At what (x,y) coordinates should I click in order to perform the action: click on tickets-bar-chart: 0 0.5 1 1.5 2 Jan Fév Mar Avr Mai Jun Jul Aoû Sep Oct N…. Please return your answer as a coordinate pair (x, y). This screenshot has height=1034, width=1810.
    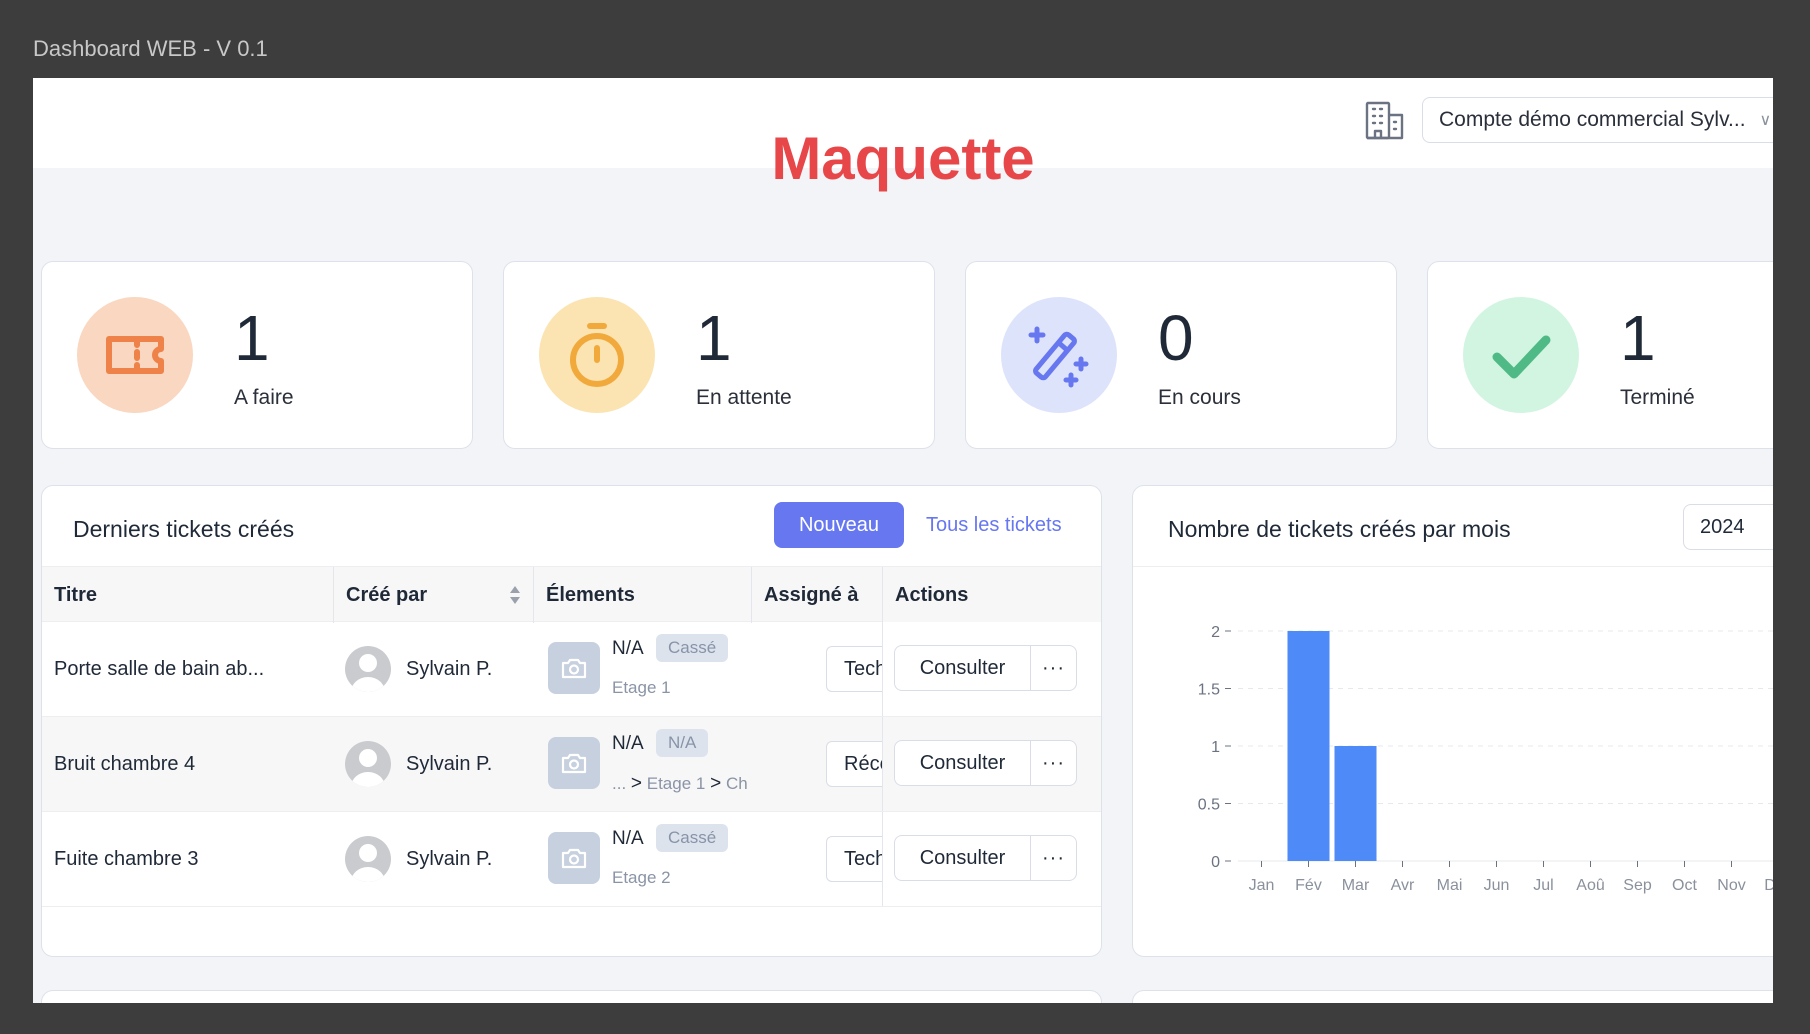
    Looking at the image, I should click on (1485, 759).